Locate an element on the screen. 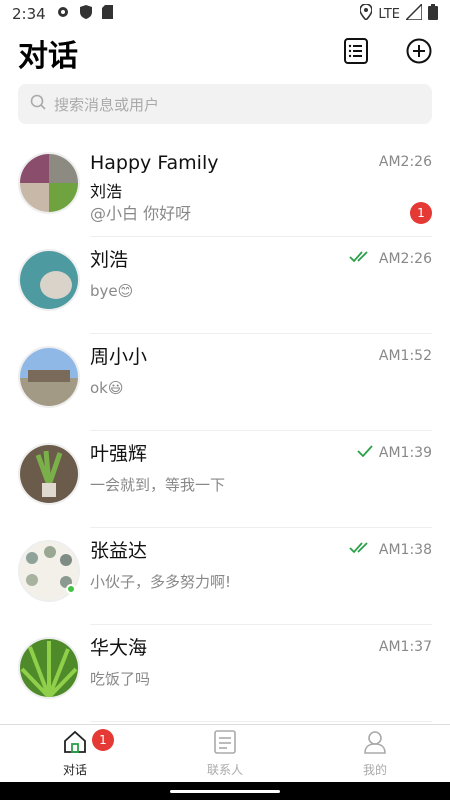 This screenshot has height=800, width=450. shield-icon is located at coordinates (85, 14).